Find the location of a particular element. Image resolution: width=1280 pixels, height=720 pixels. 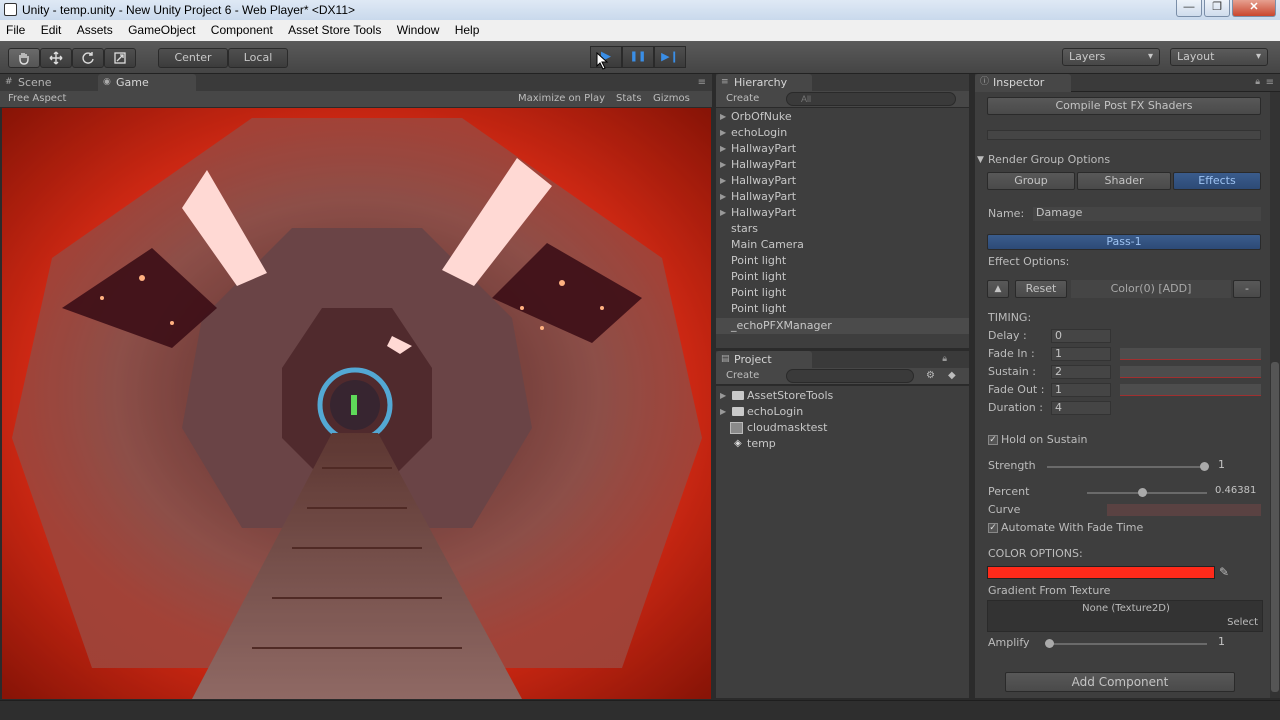

list-item: cloudmasktest is located at coordinates (842, 428).